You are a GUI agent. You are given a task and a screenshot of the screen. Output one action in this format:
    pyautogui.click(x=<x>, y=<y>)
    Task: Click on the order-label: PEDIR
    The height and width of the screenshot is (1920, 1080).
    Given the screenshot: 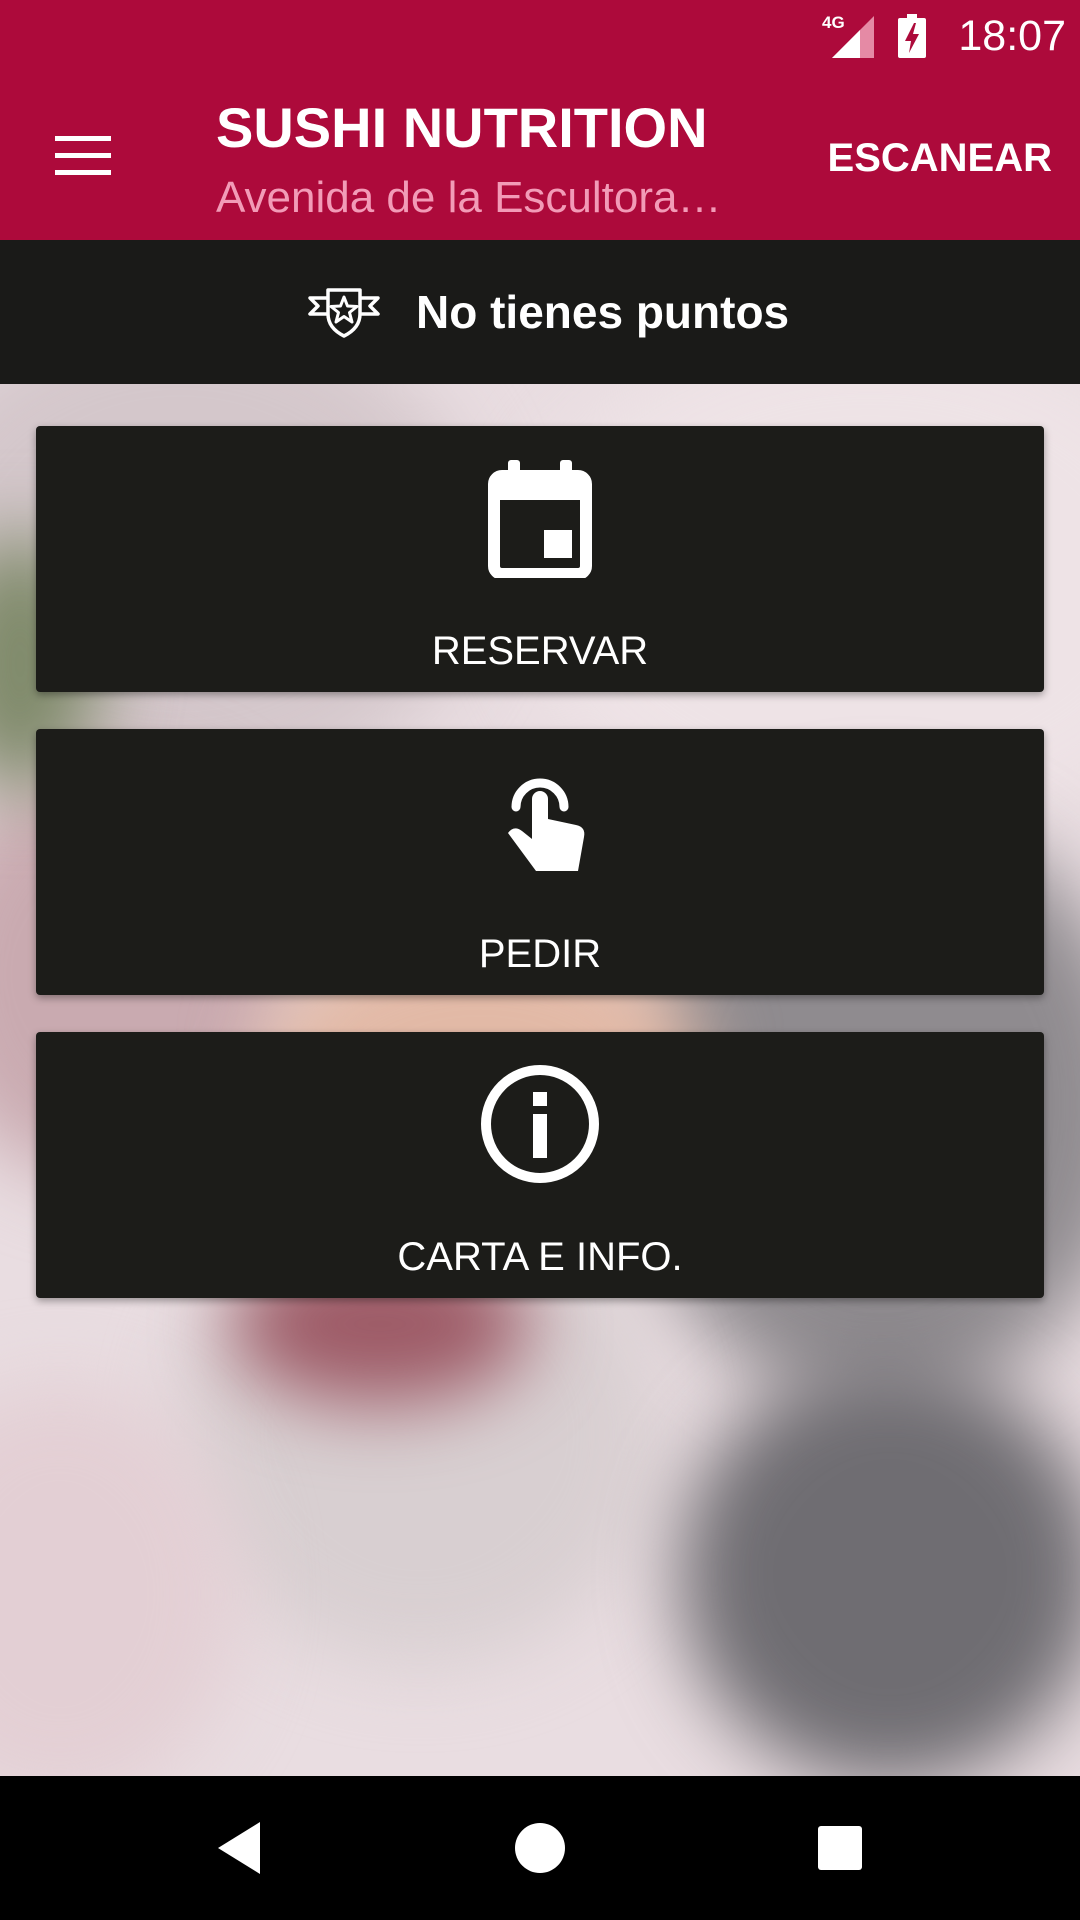 What is the action you would take?
    pyautogui.click(x=540, y=954)
    